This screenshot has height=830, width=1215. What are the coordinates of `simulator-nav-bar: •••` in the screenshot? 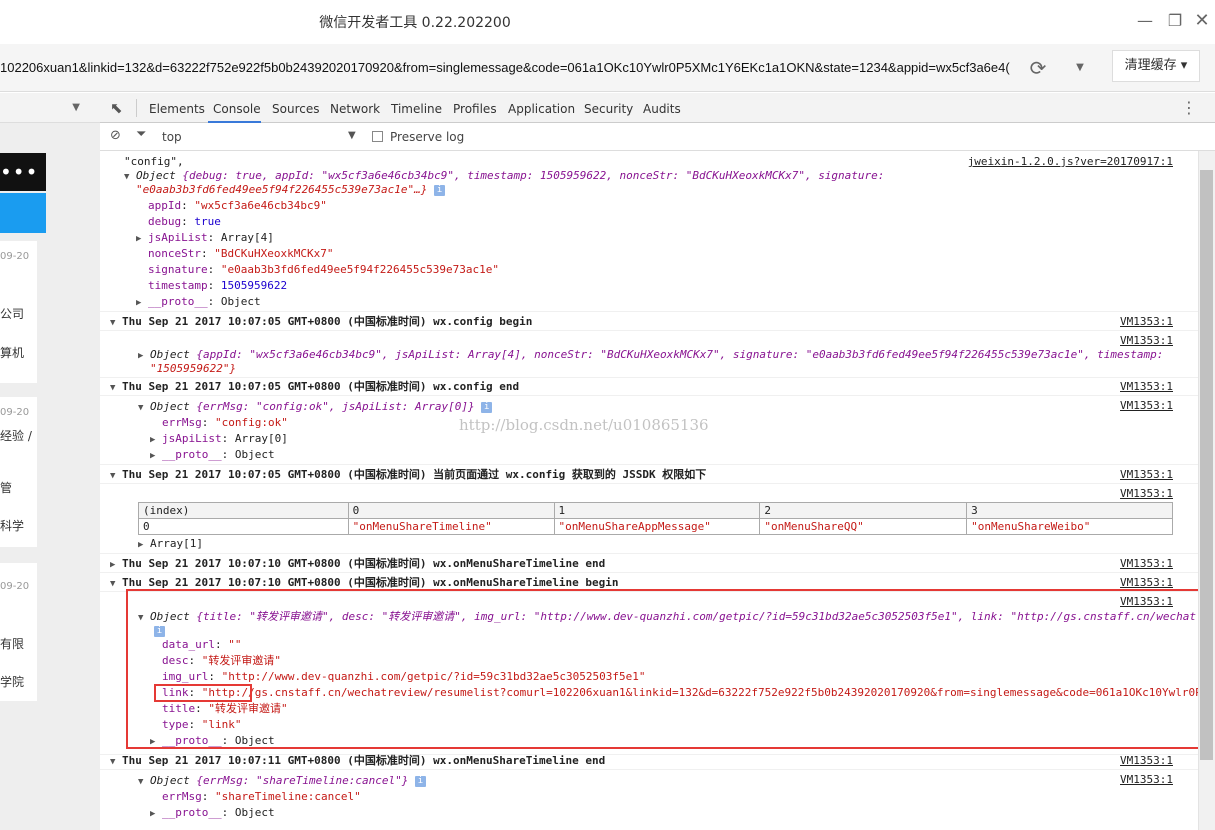 It's located at (23, 172).